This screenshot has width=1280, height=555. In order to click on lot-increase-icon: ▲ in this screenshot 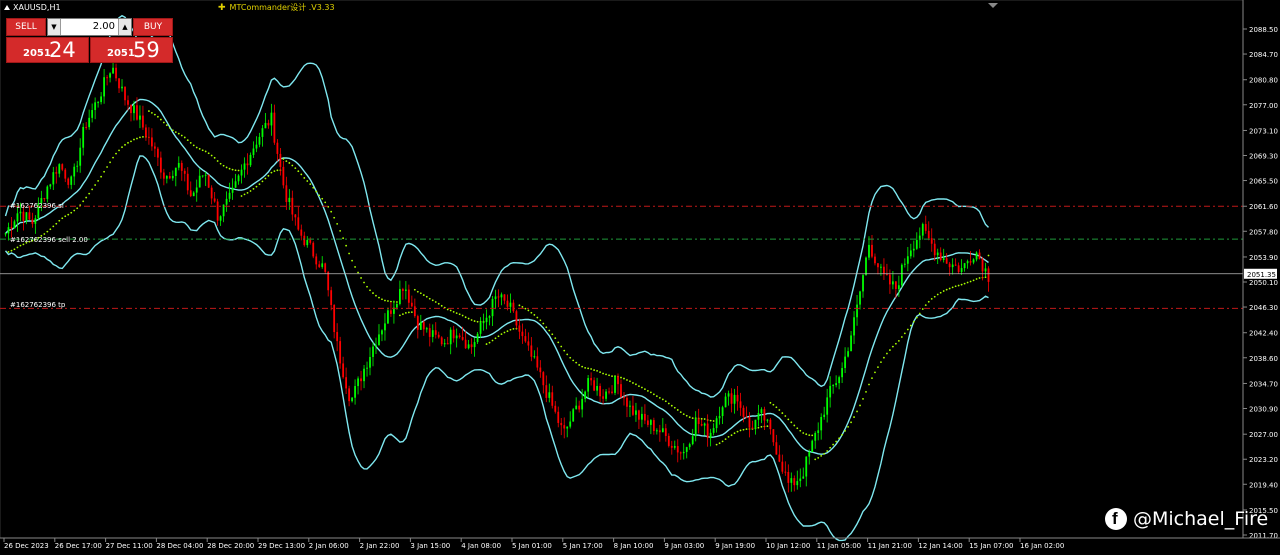, I will do `click(124, 27)`.